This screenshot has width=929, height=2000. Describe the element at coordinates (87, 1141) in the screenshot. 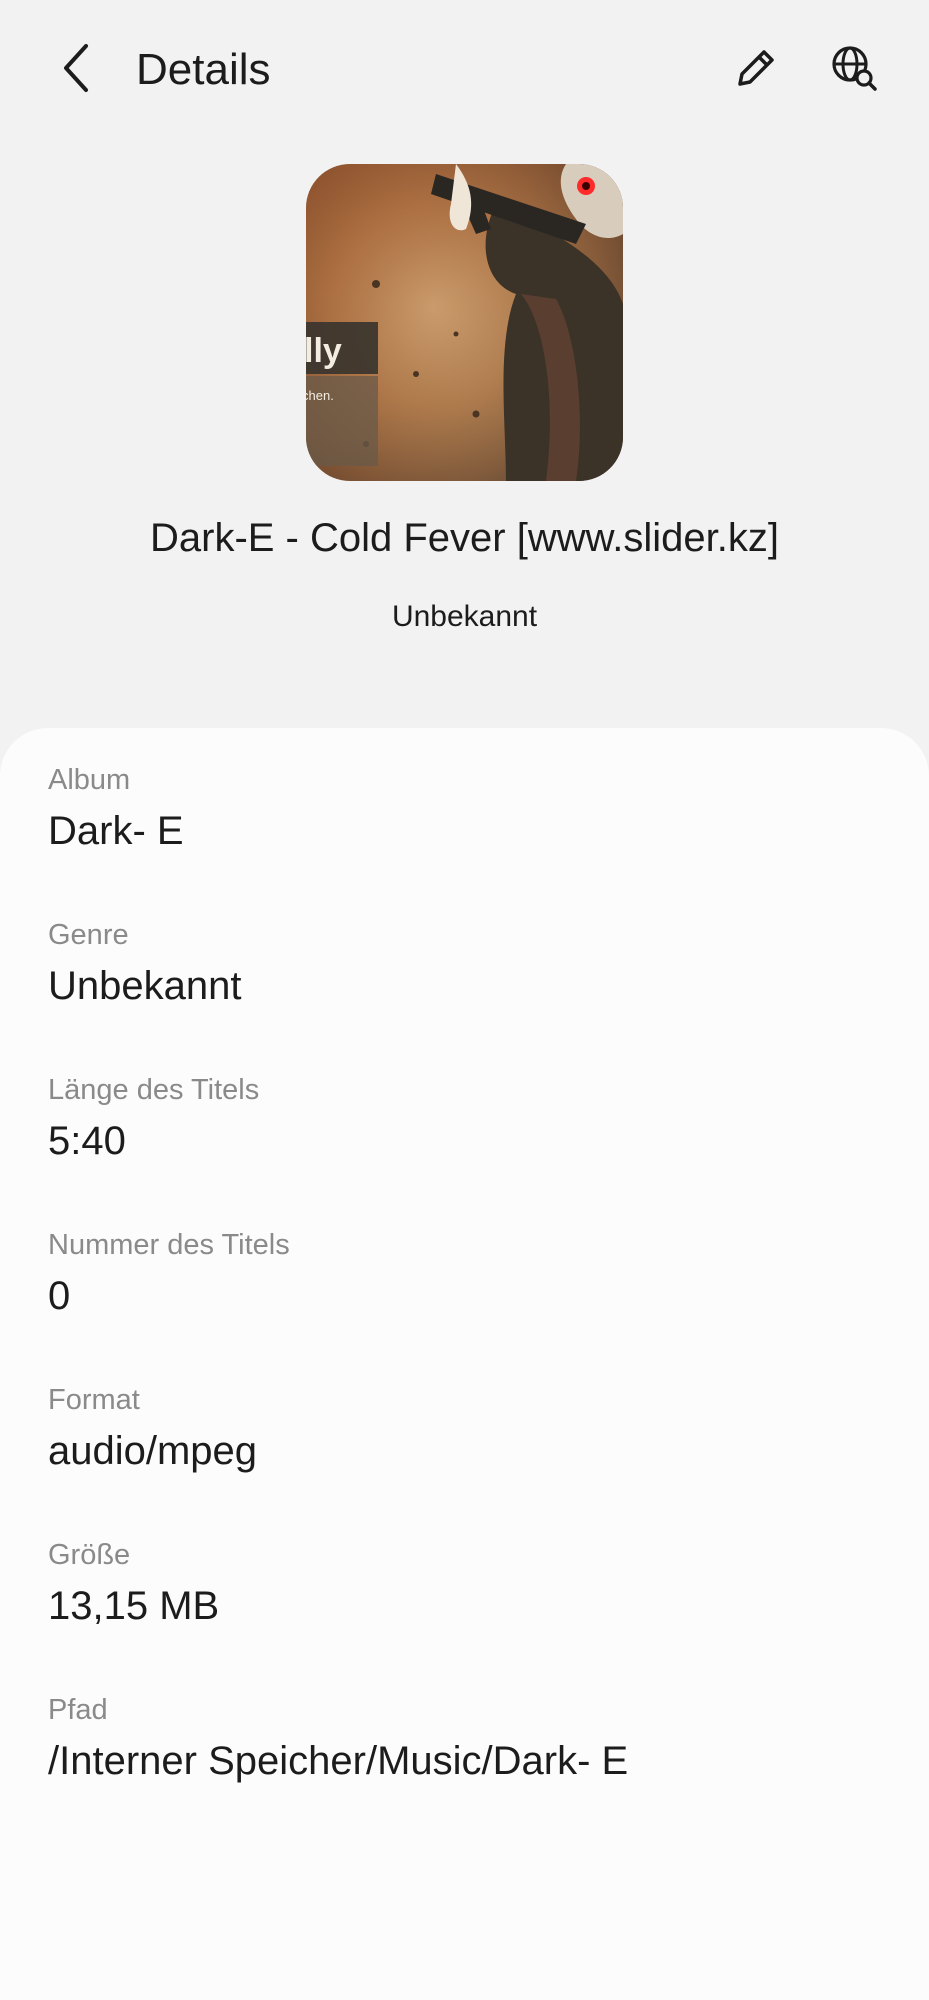

I see `detail-value: 5:40` at that location.